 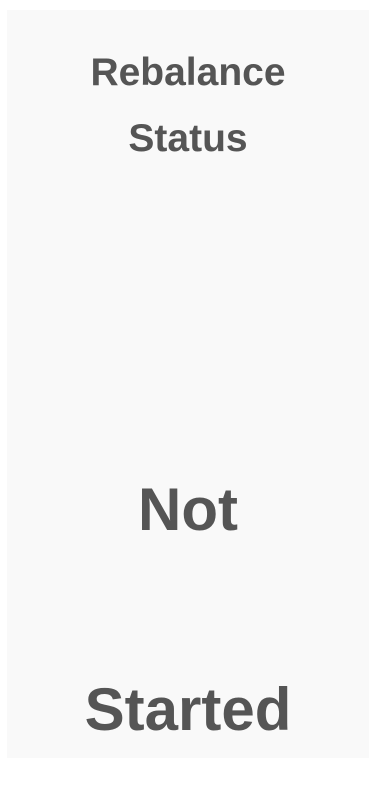 I want to click on widget-title-line2: Status, so click(x=188, y=138).